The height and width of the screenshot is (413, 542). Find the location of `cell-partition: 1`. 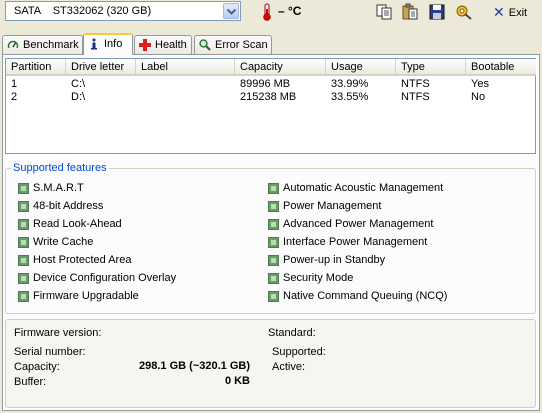

cell-partition: 1 is located at coordinates (14, 84).